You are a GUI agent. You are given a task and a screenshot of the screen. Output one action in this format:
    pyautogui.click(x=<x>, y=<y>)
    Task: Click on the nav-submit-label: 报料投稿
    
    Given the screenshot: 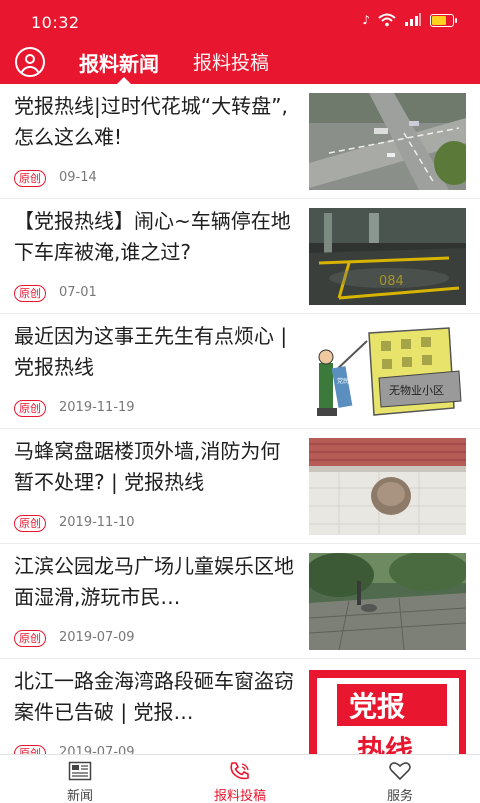 What is the action you would take?
    pyautogui.click(x=239, y=796)
    